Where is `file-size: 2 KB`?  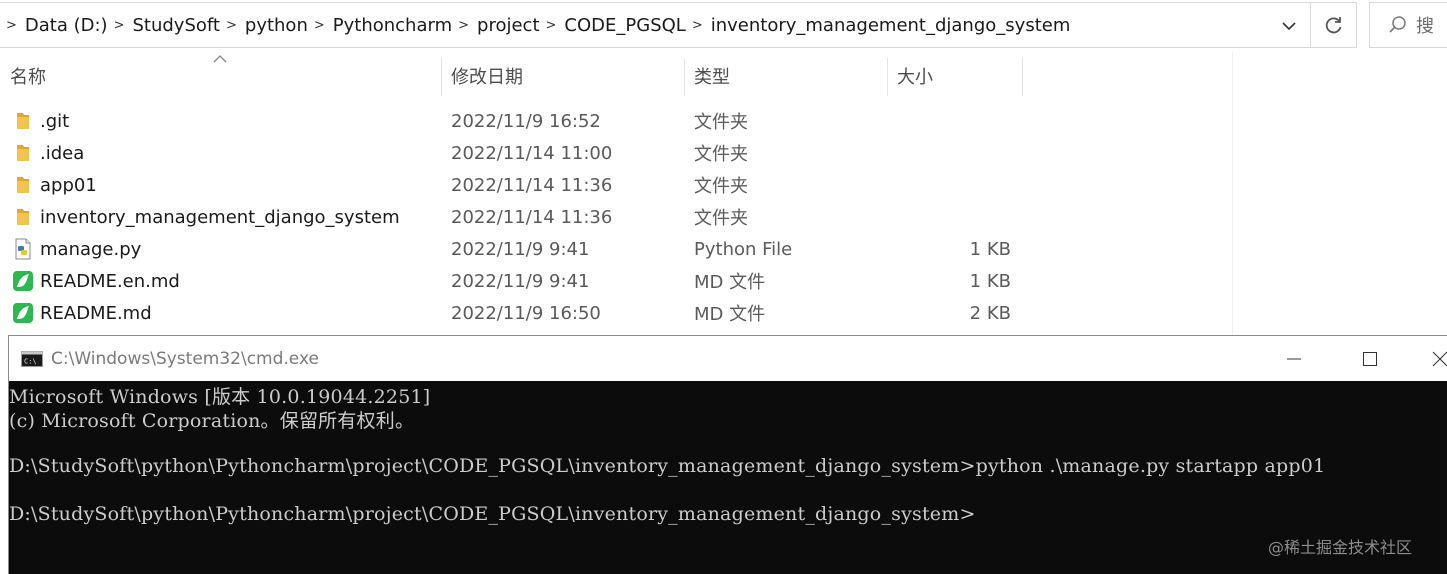
file-size: 2 KB is located at coordinates (990, 313).